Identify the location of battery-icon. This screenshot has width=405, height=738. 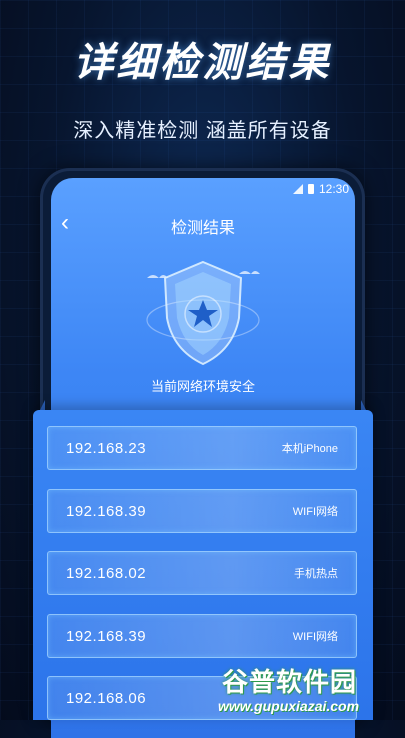
(310, 189).